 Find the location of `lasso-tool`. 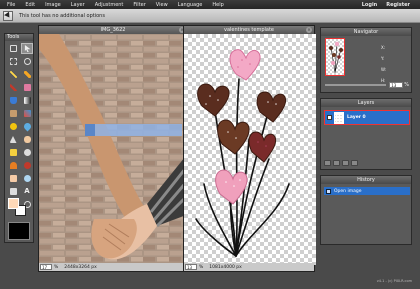

lasso-tool is located at coordinates (27, 61).